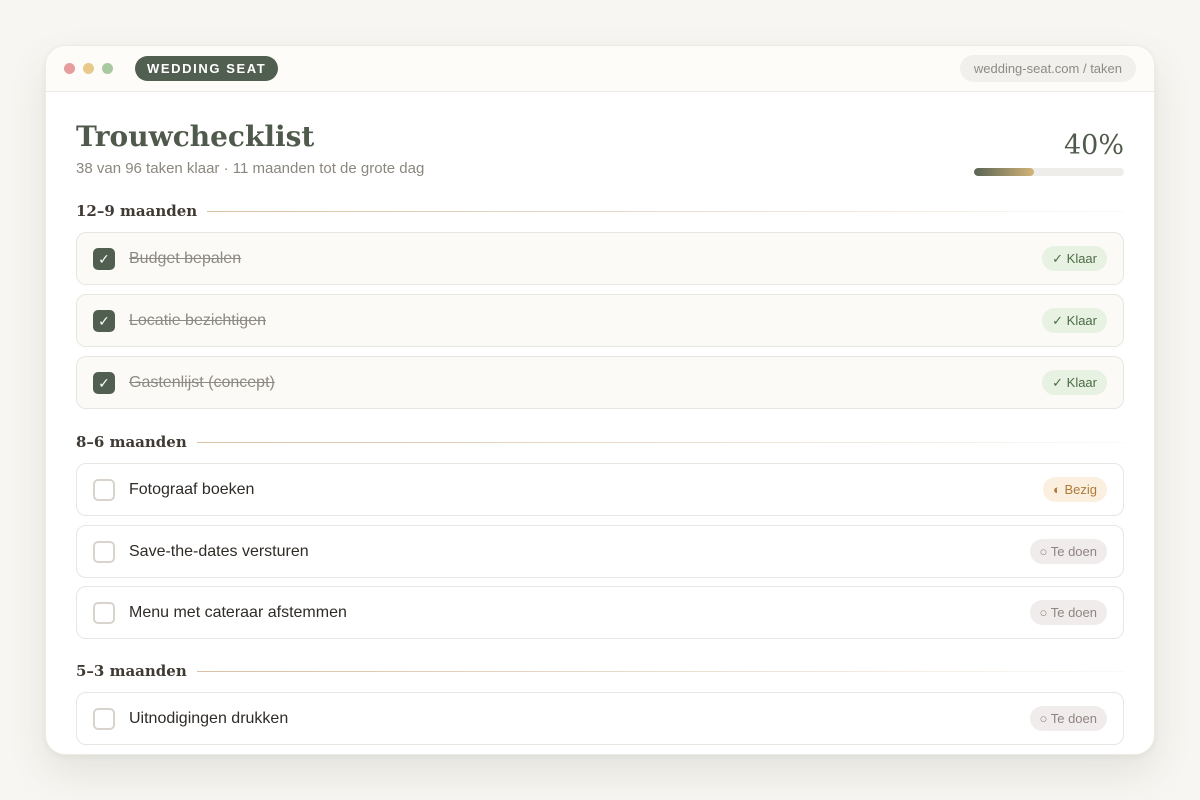 This screenshot has width=1200, height=800. Describe the element at coordinates (207, 68) in the screenshot. I see `brand-logo: WEDDING SEAT` at that location.